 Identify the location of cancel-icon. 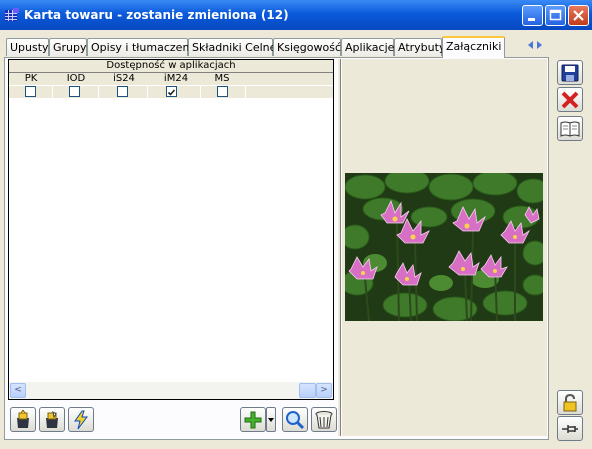
(570, 100).